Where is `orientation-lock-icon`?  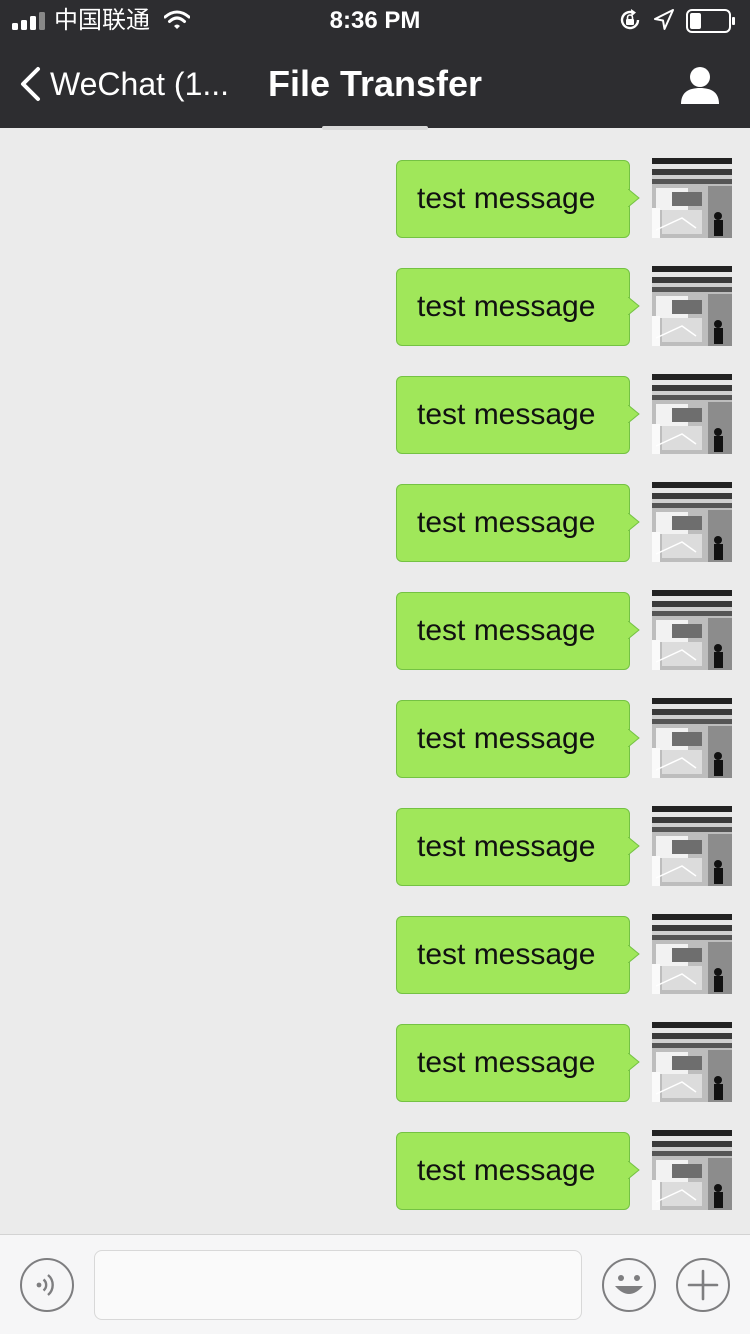 orientation-lock-icon is located at coordinates (630, 19).